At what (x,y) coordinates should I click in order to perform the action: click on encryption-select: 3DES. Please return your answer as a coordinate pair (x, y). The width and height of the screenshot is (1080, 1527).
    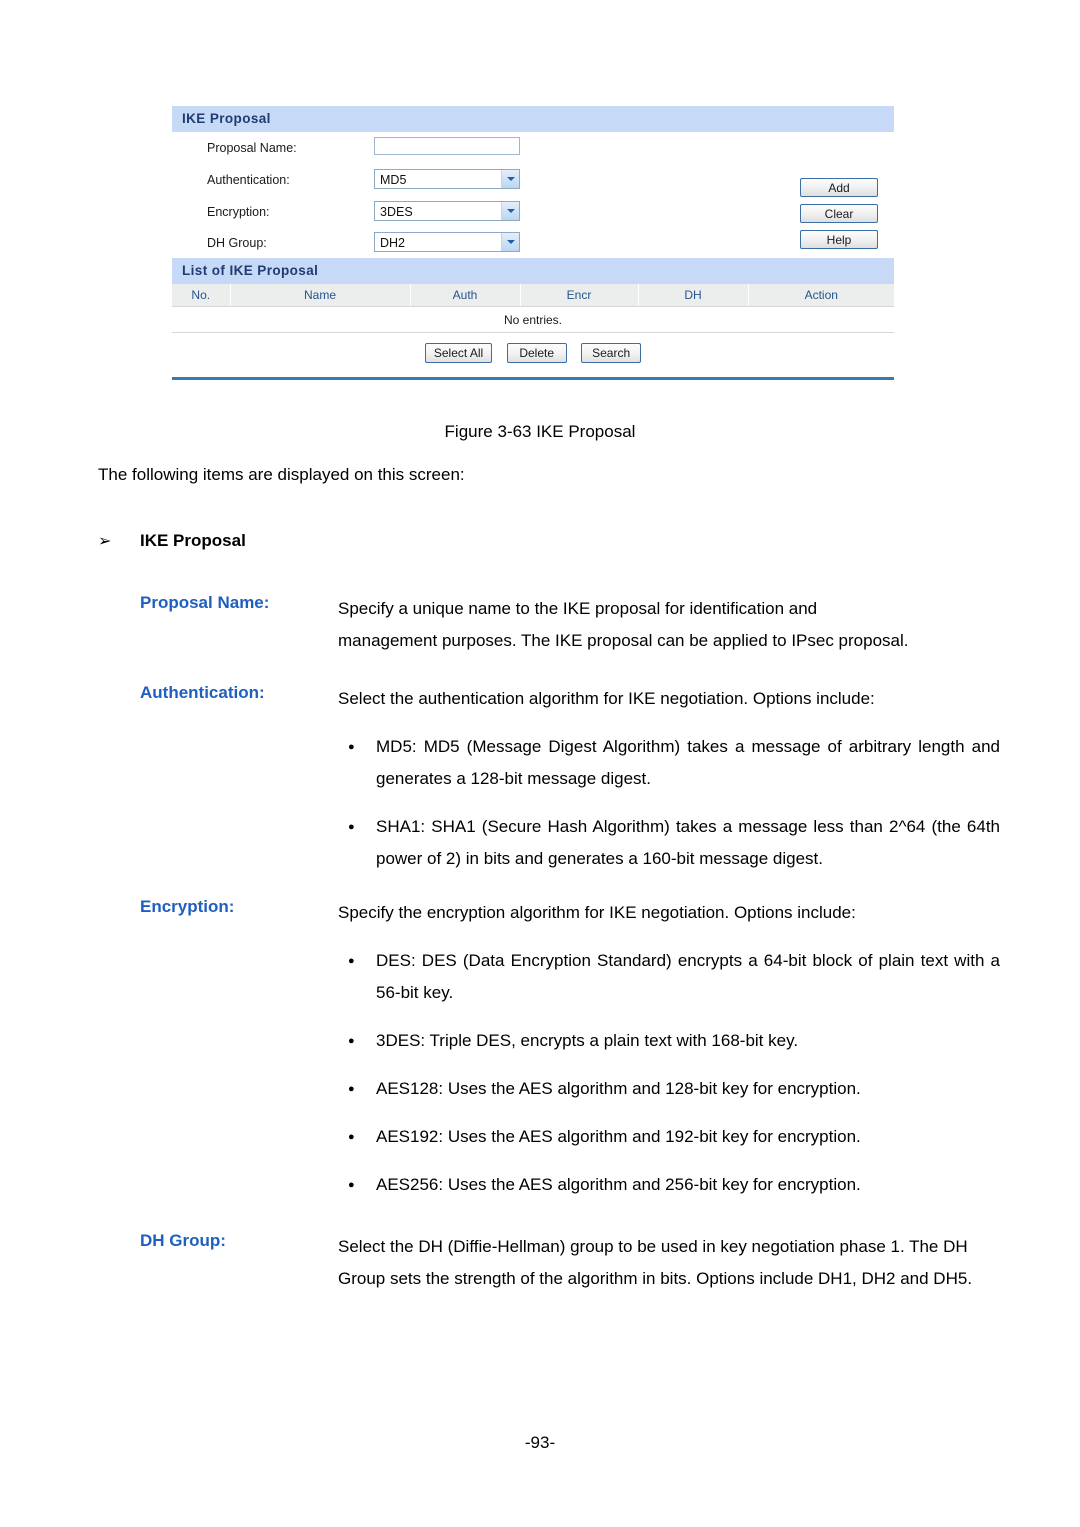
    Looking at the image, I should click on (447, 211).